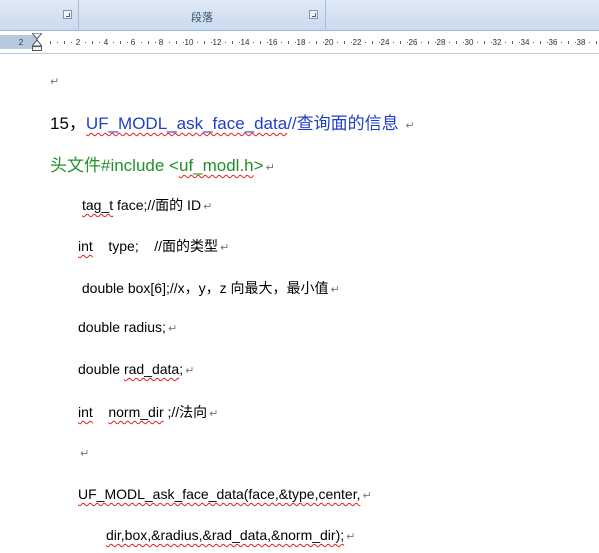  What do you see at coordinates (216, 165) in the screenshot?
I see `include-file: uf_modl.h` at bounding box center [216, 165].